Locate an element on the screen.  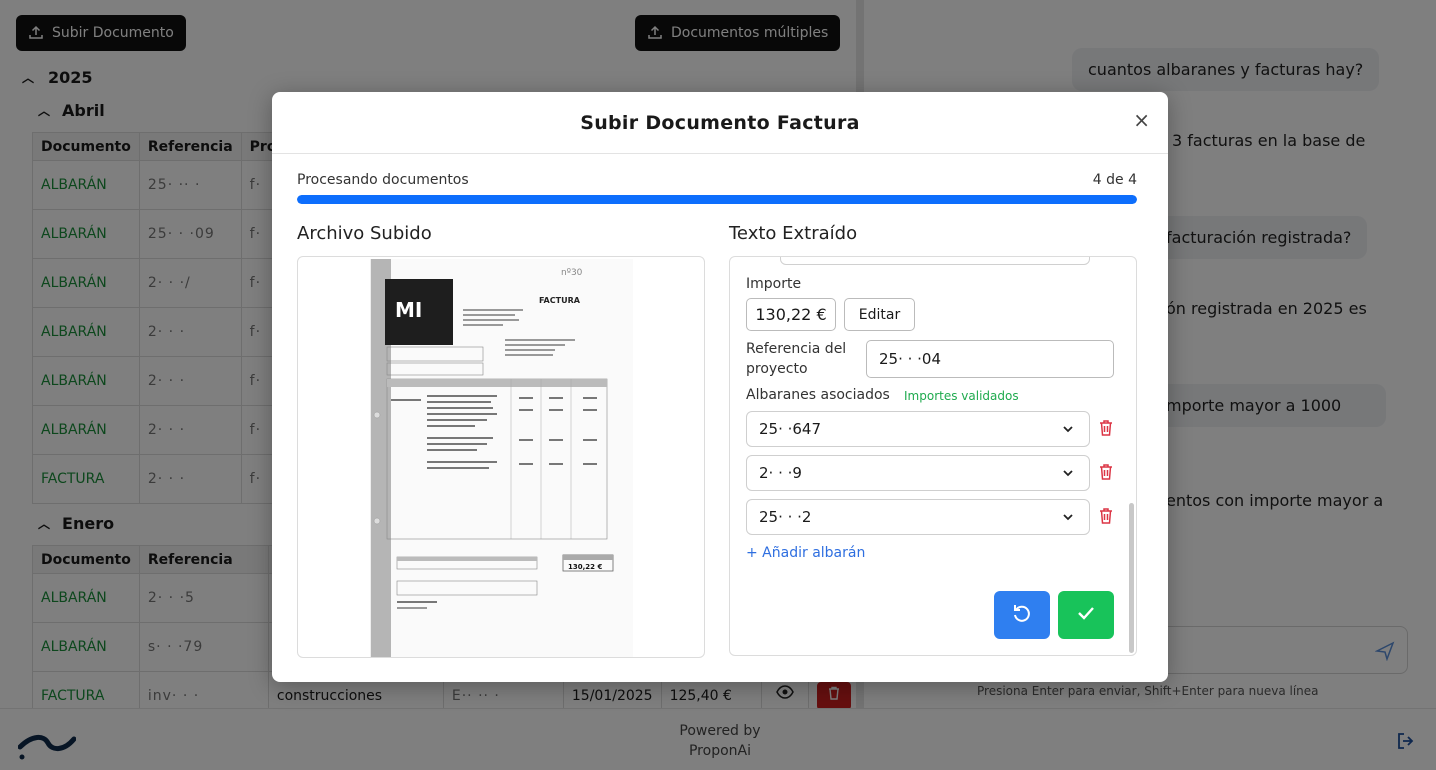
invoice-scan: MI FACTURA nº30 130,22 € is located at coordinates (502, 458).